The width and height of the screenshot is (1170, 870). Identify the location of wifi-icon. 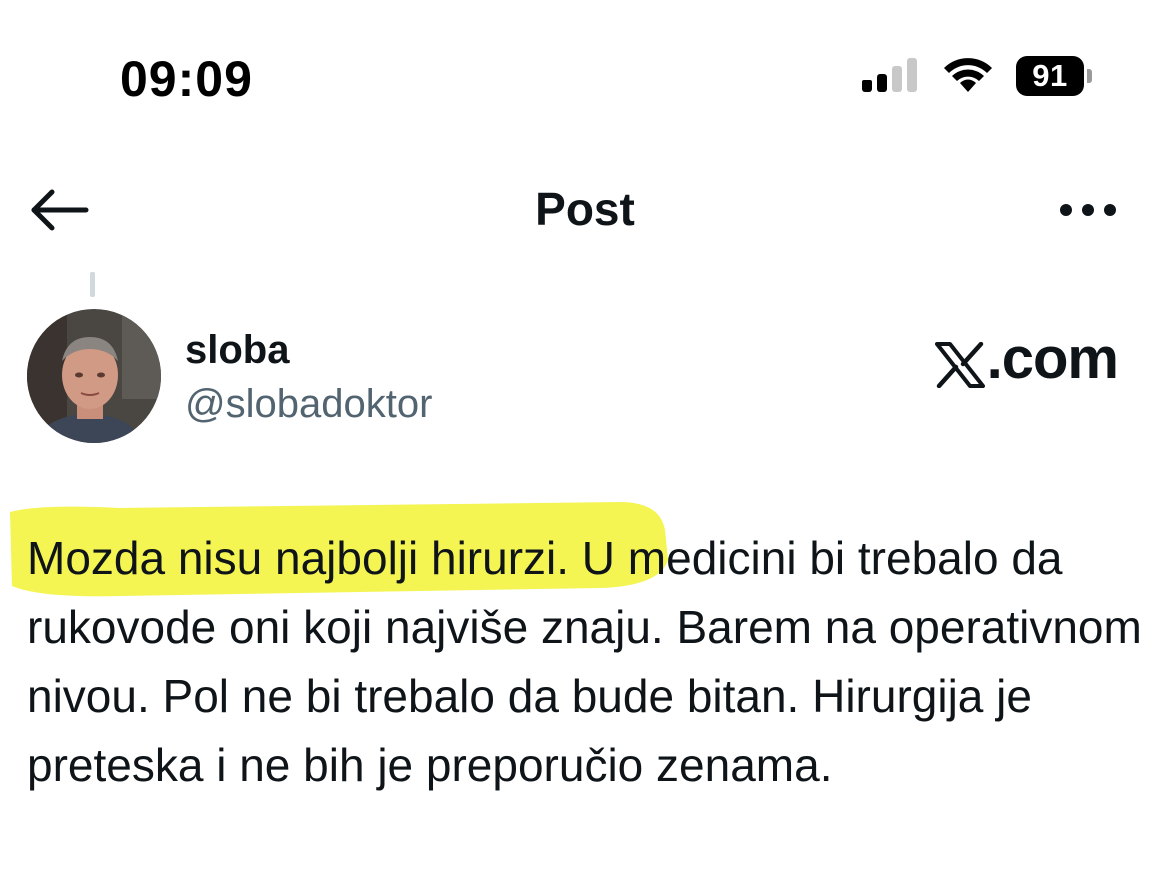
(968, 75).